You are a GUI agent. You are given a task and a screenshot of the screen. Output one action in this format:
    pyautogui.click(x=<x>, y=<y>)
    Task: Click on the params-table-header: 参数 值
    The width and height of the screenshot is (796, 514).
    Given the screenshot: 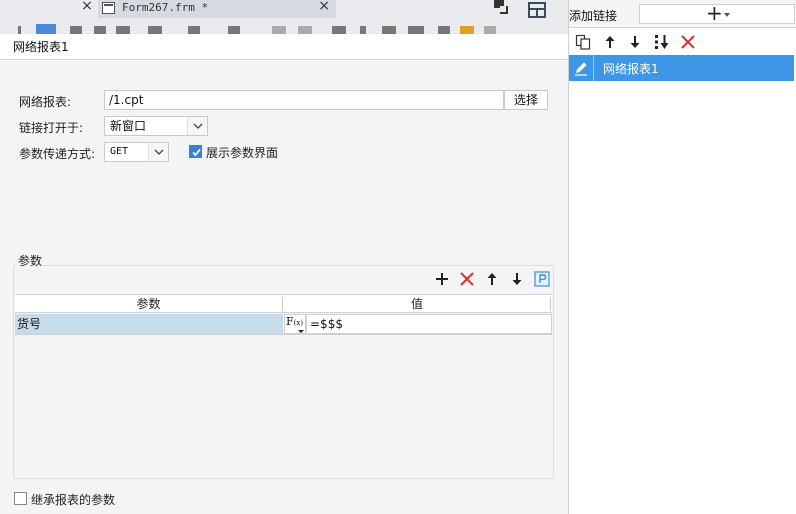 What is the action you would take?
    pyautogui.click(x=283, y=303)
    